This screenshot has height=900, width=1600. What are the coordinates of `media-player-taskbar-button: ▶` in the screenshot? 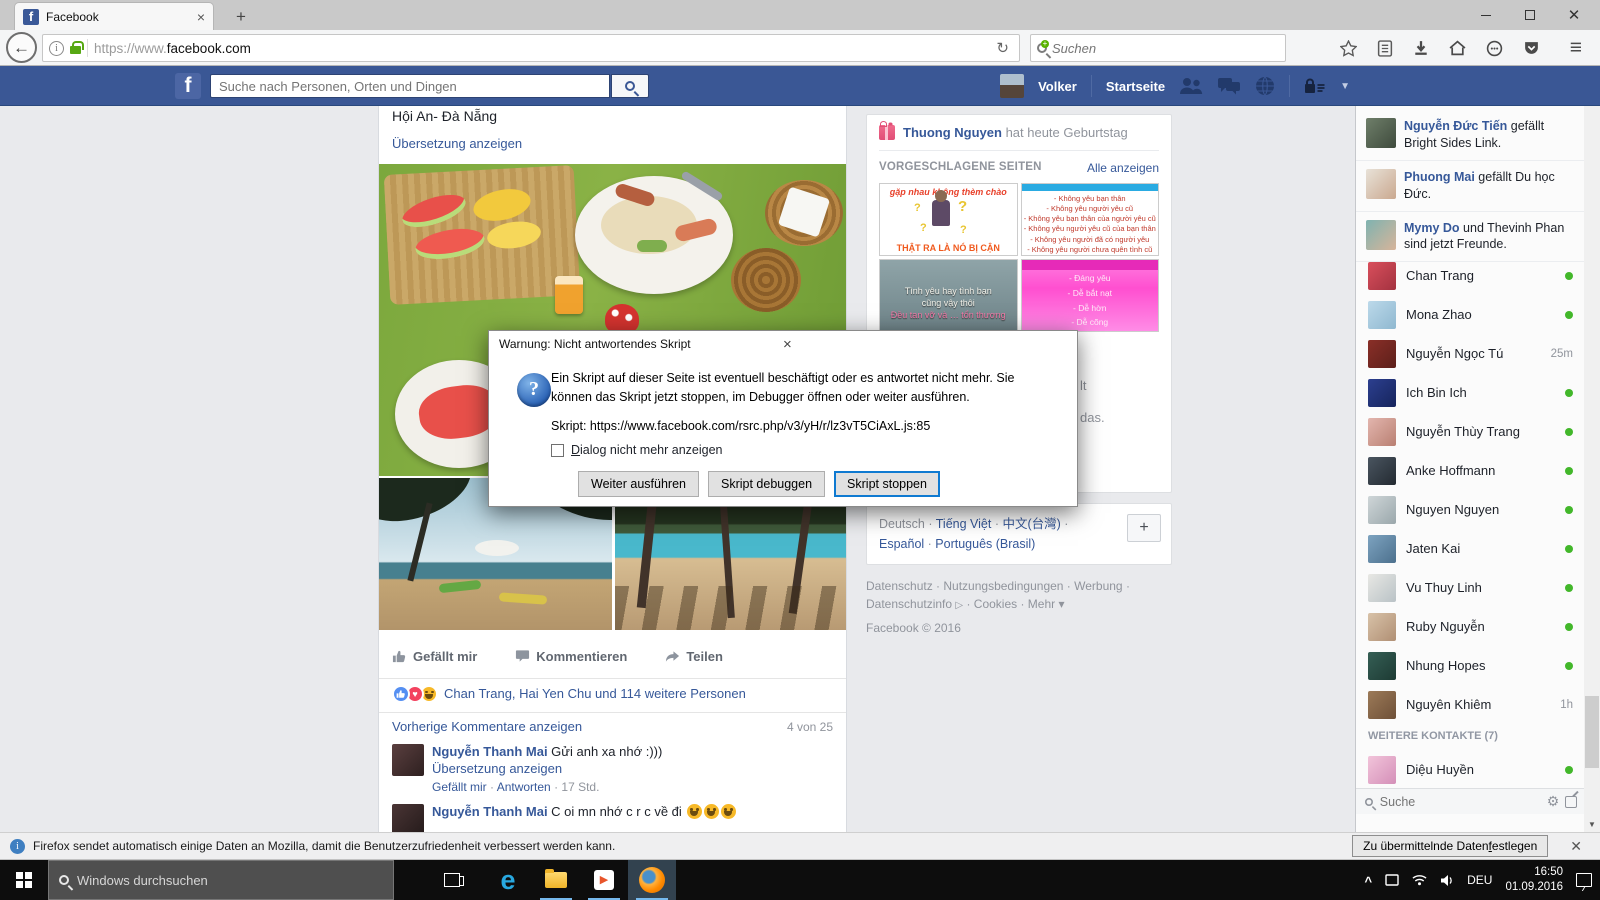 It's located at (604, 880).